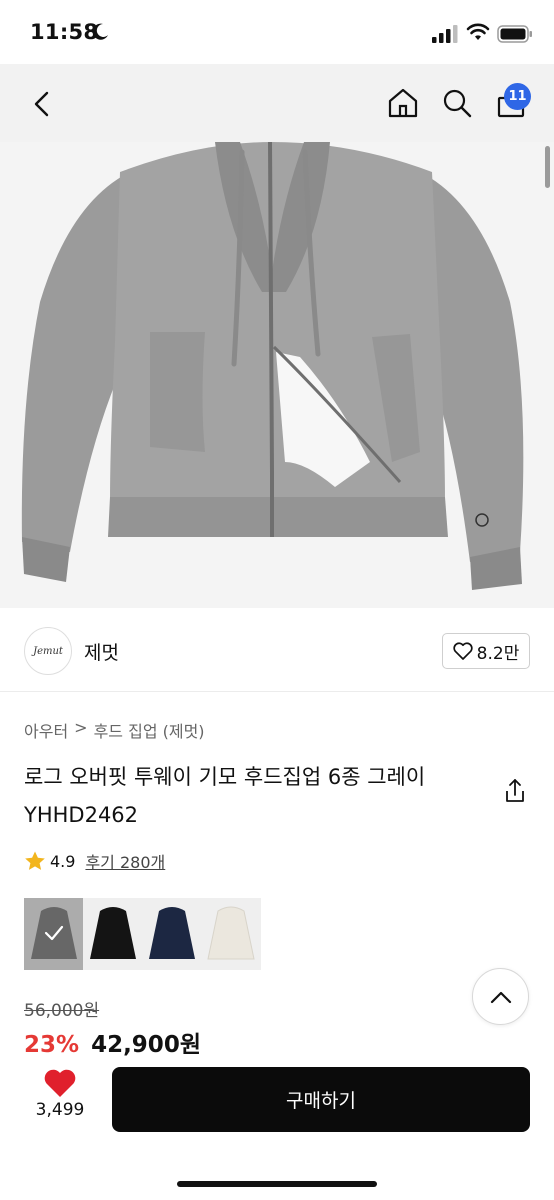  I want to click on color-option-gray, so click(53, 934).